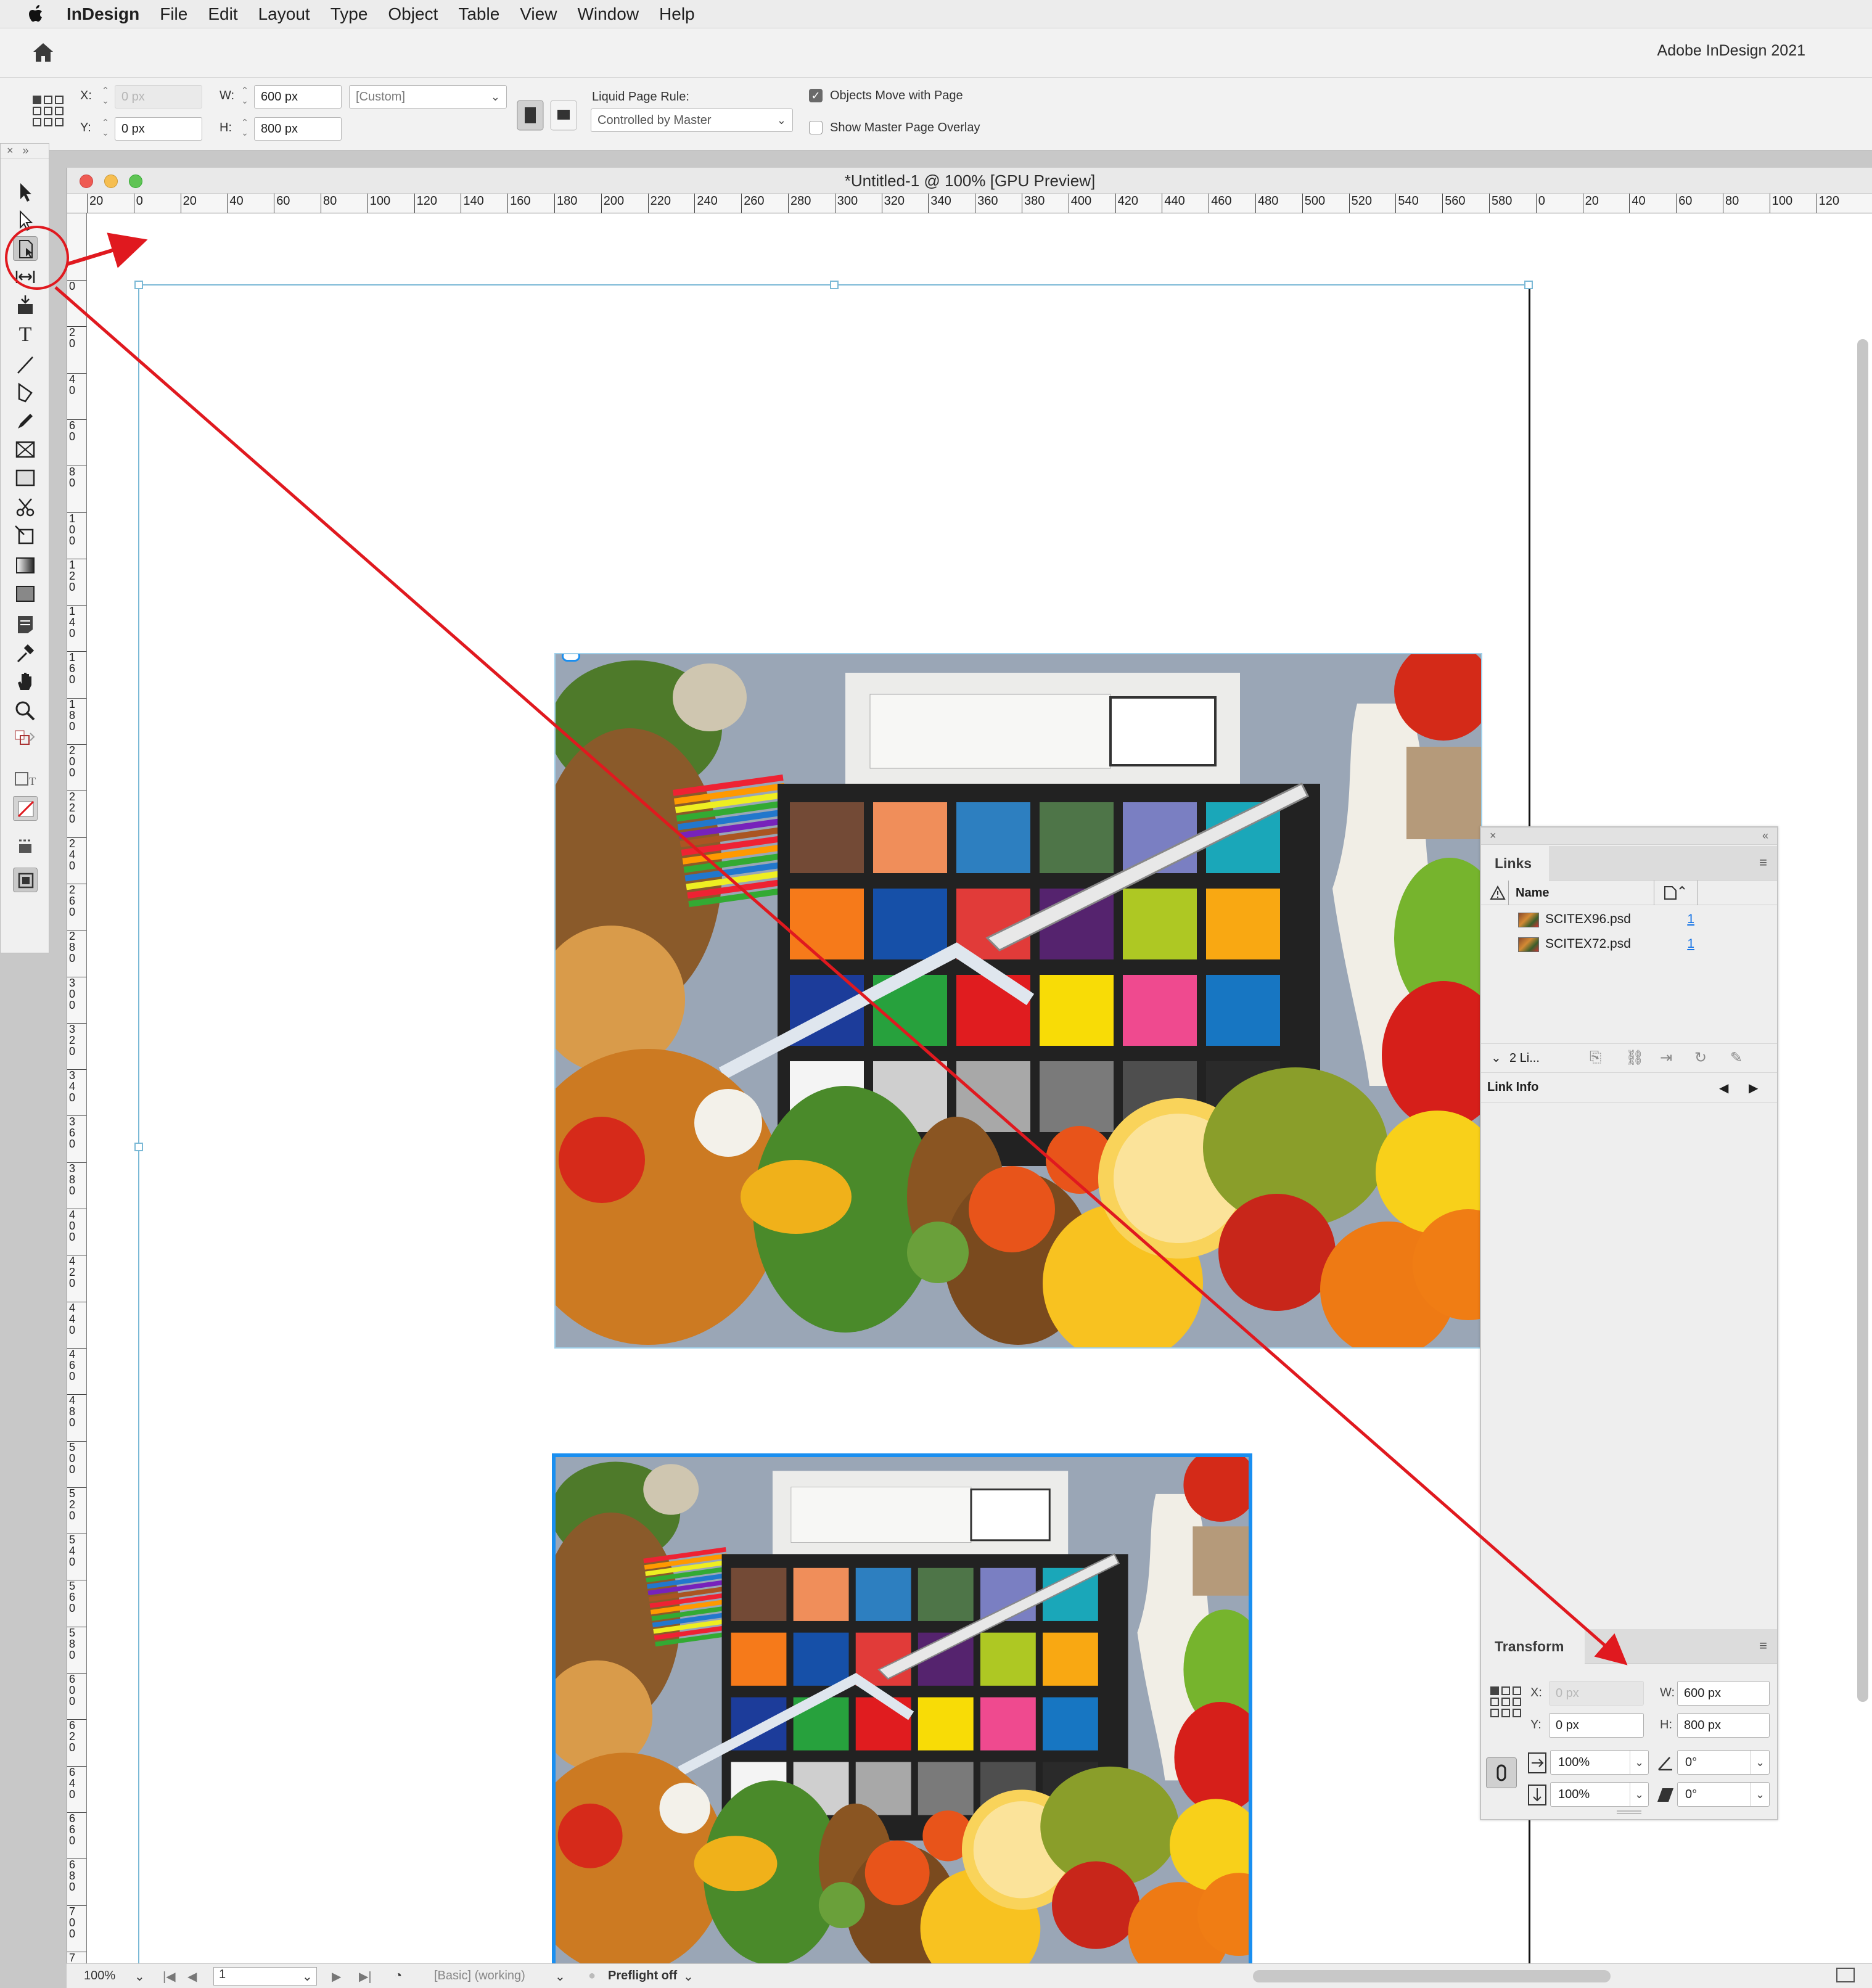 The width and height of the screenshot is (1872, 1988). Describe the element at coordinates (25, 277) in the screenshot. I see `gap-tool-icon` at that location.